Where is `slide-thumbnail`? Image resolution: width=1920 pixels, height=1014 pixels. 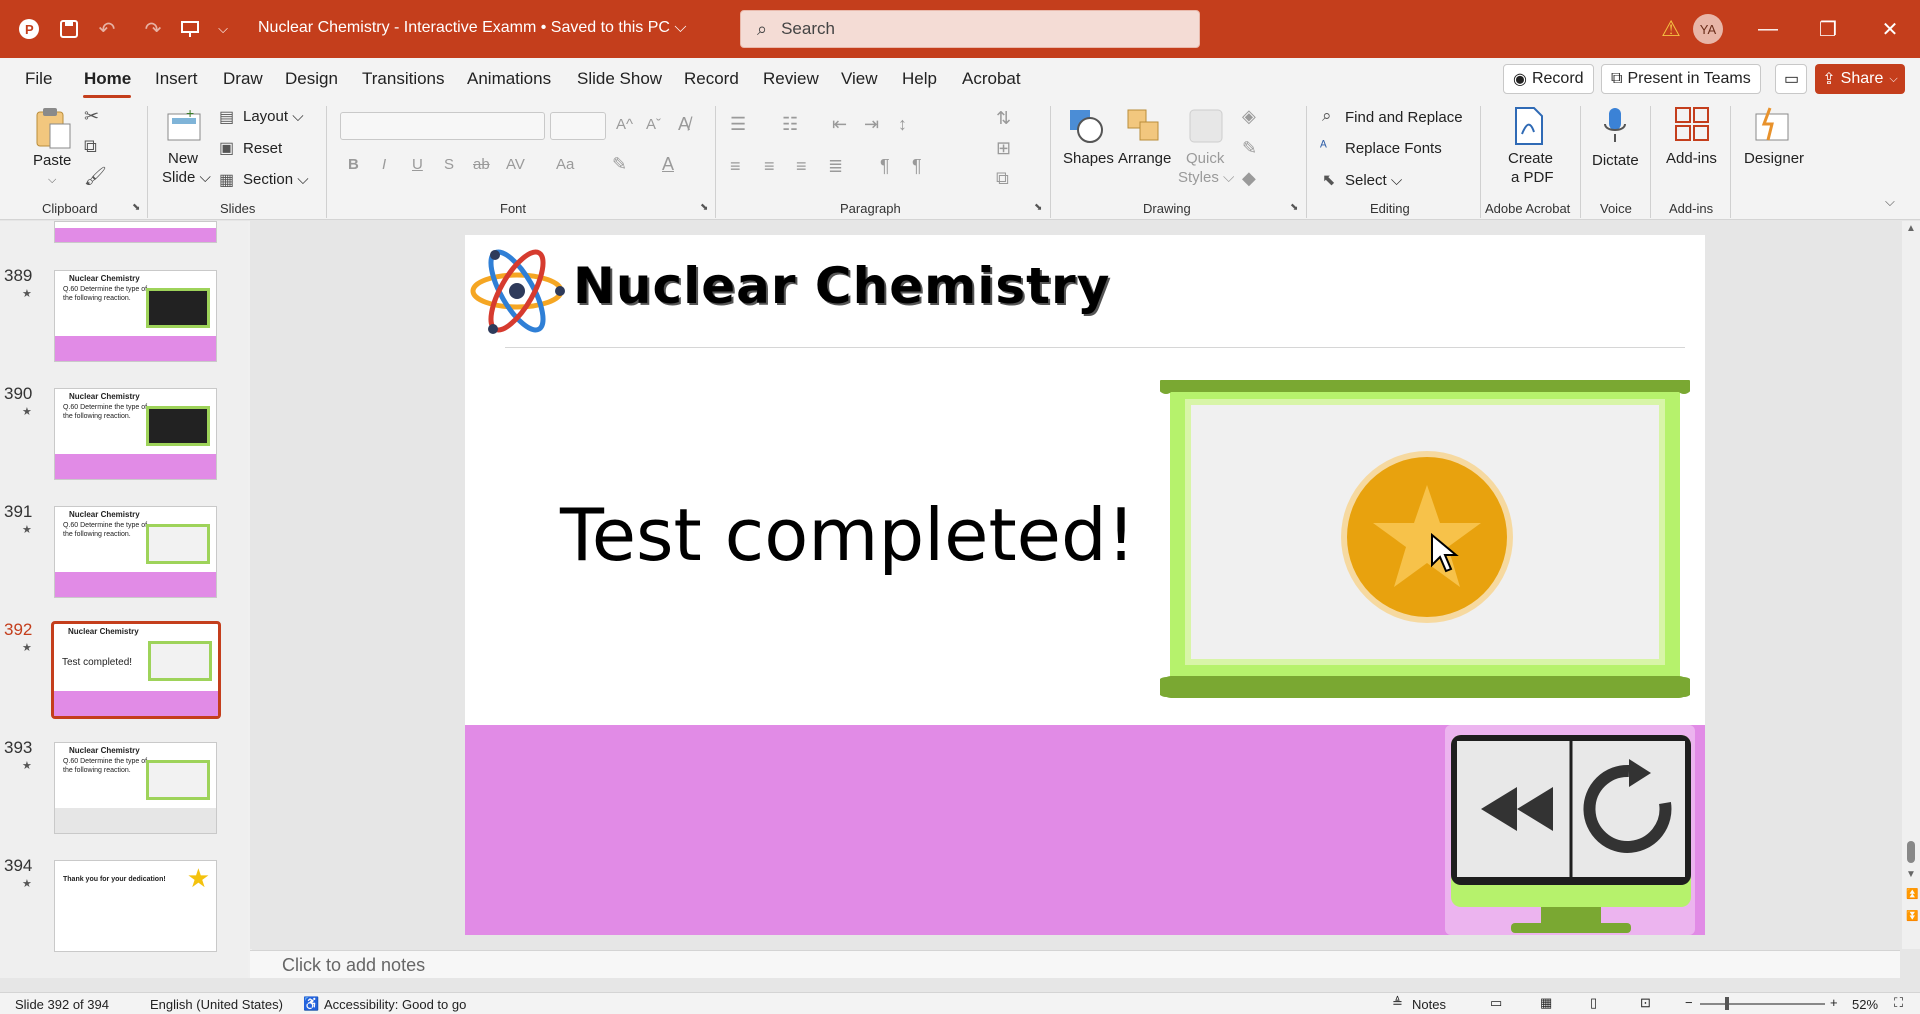
slide-thumbnail is located at coordinates (135, 232).